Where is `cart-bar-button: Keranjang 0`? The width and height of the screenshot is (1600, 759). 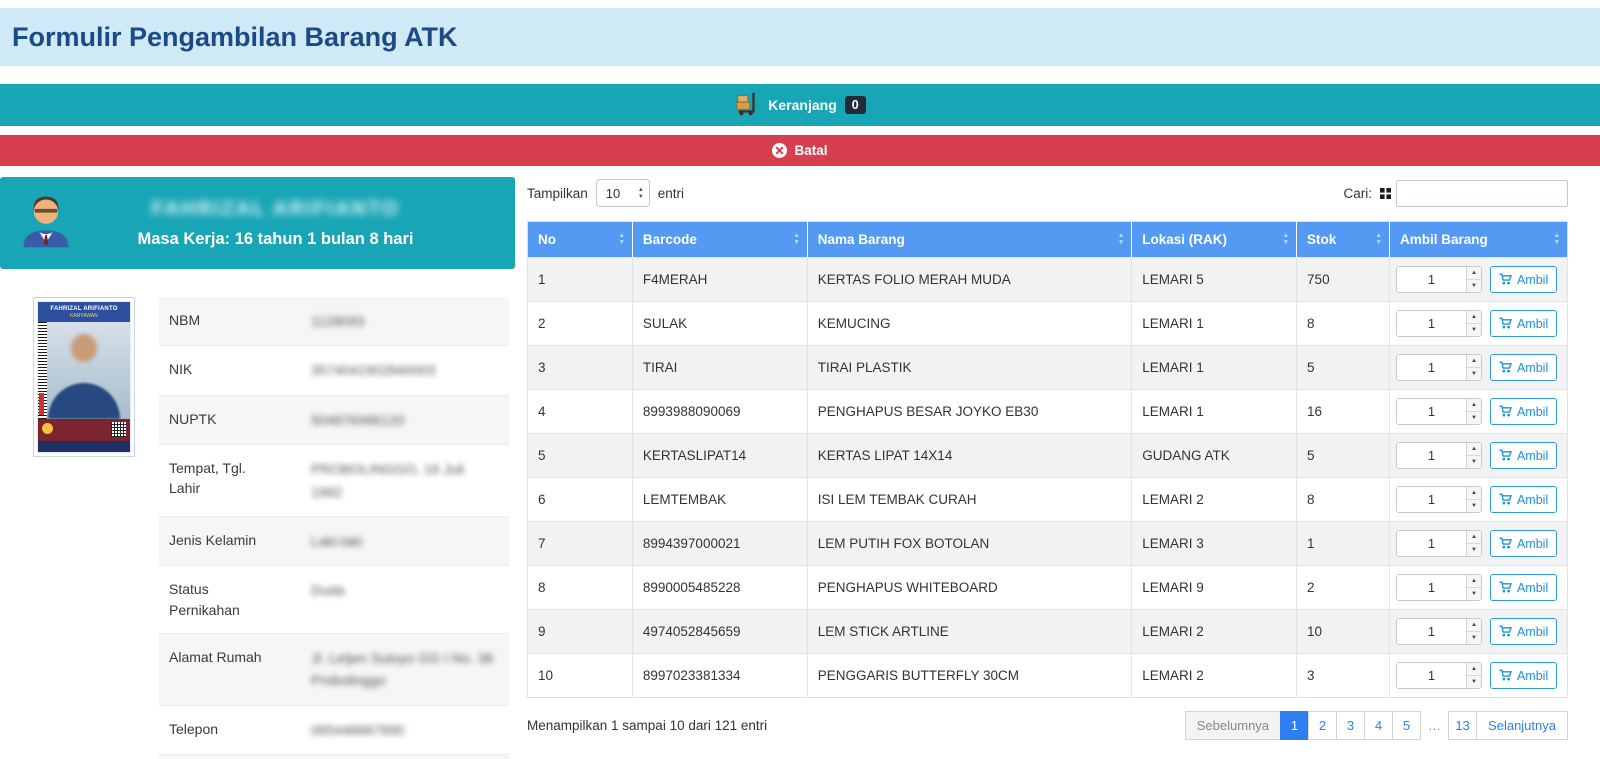
cart-bar-button: Keranjang 0 is located at coordinates (800, 105).